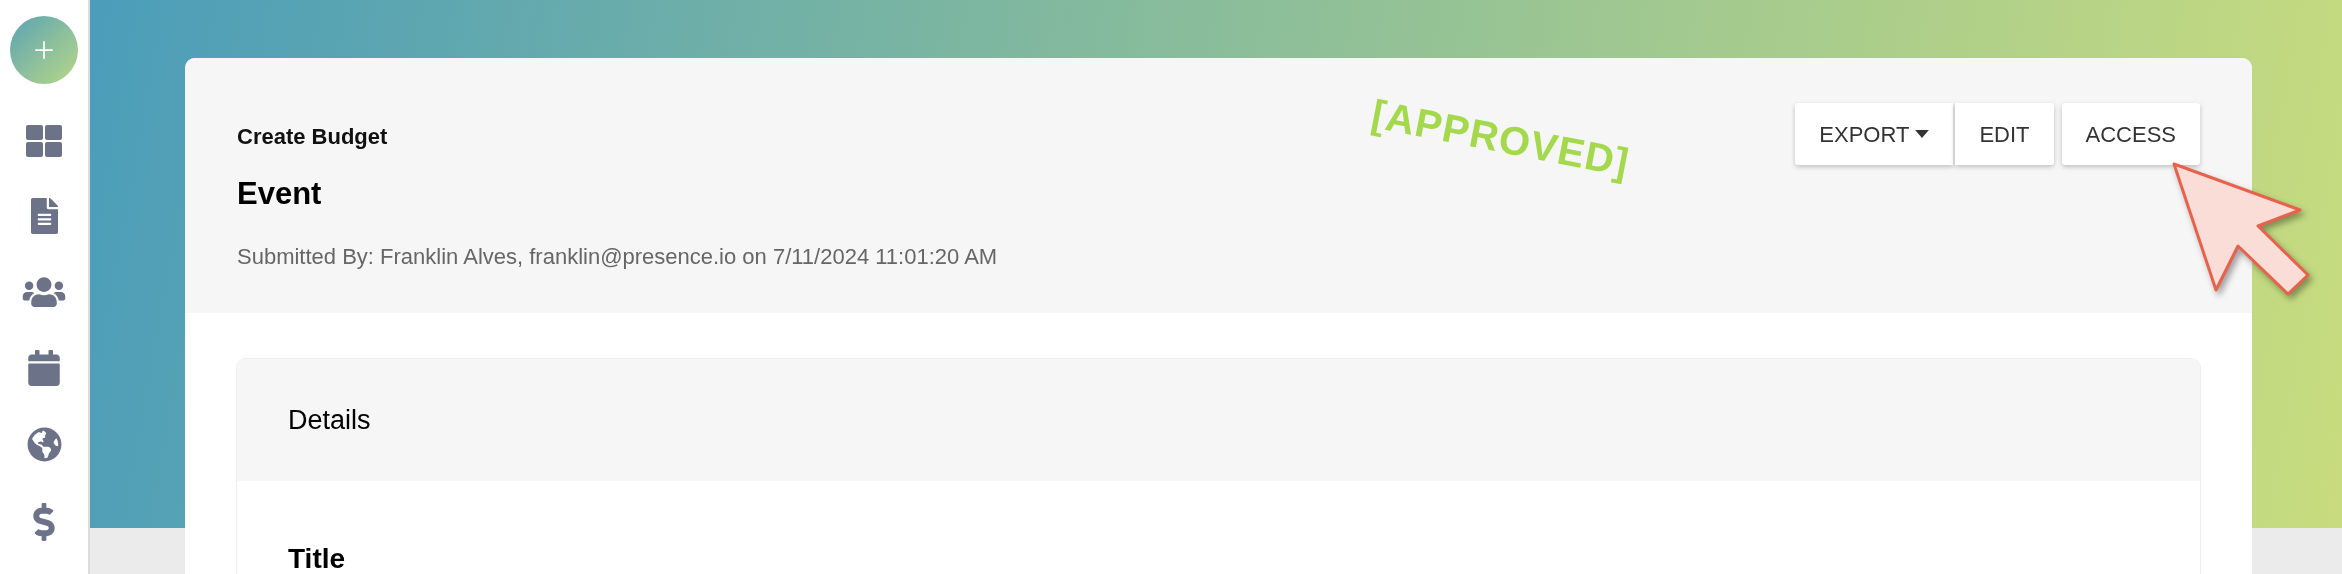 The height and width of the screenshot is (574, 2342). What do you see at coordinates (617, 256) in the screenshot?
I see `submitted-by-text: Submitted By: Franklin Alves, franklin@presence.io on 7/11/2024 11:01:20 AM` at bounding box center [617, 256].